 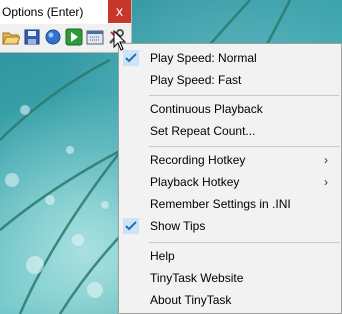 I want to click on menu-item-label: Play Speed: Fast, so click(x=196, y=80).